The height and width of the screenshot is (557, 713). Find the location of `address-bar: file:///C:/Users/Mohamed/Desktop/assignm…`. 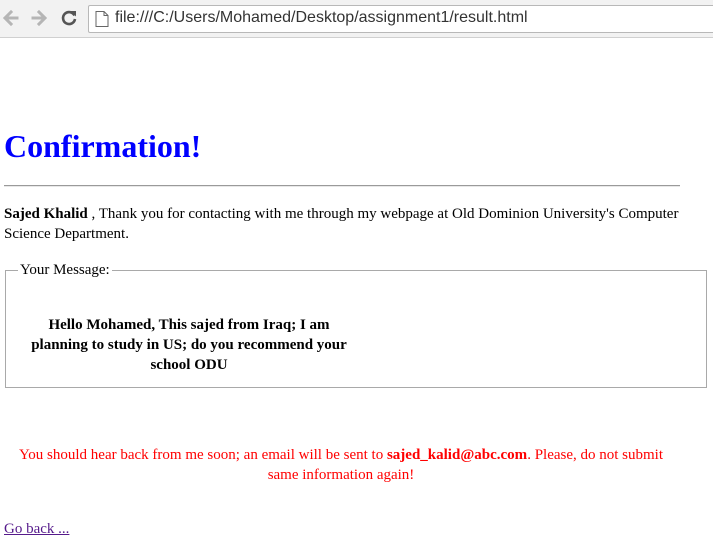

address-bar: file:///C:/Users/Mohamed/Desktop/assignm… is located at coordinates (400, 19).